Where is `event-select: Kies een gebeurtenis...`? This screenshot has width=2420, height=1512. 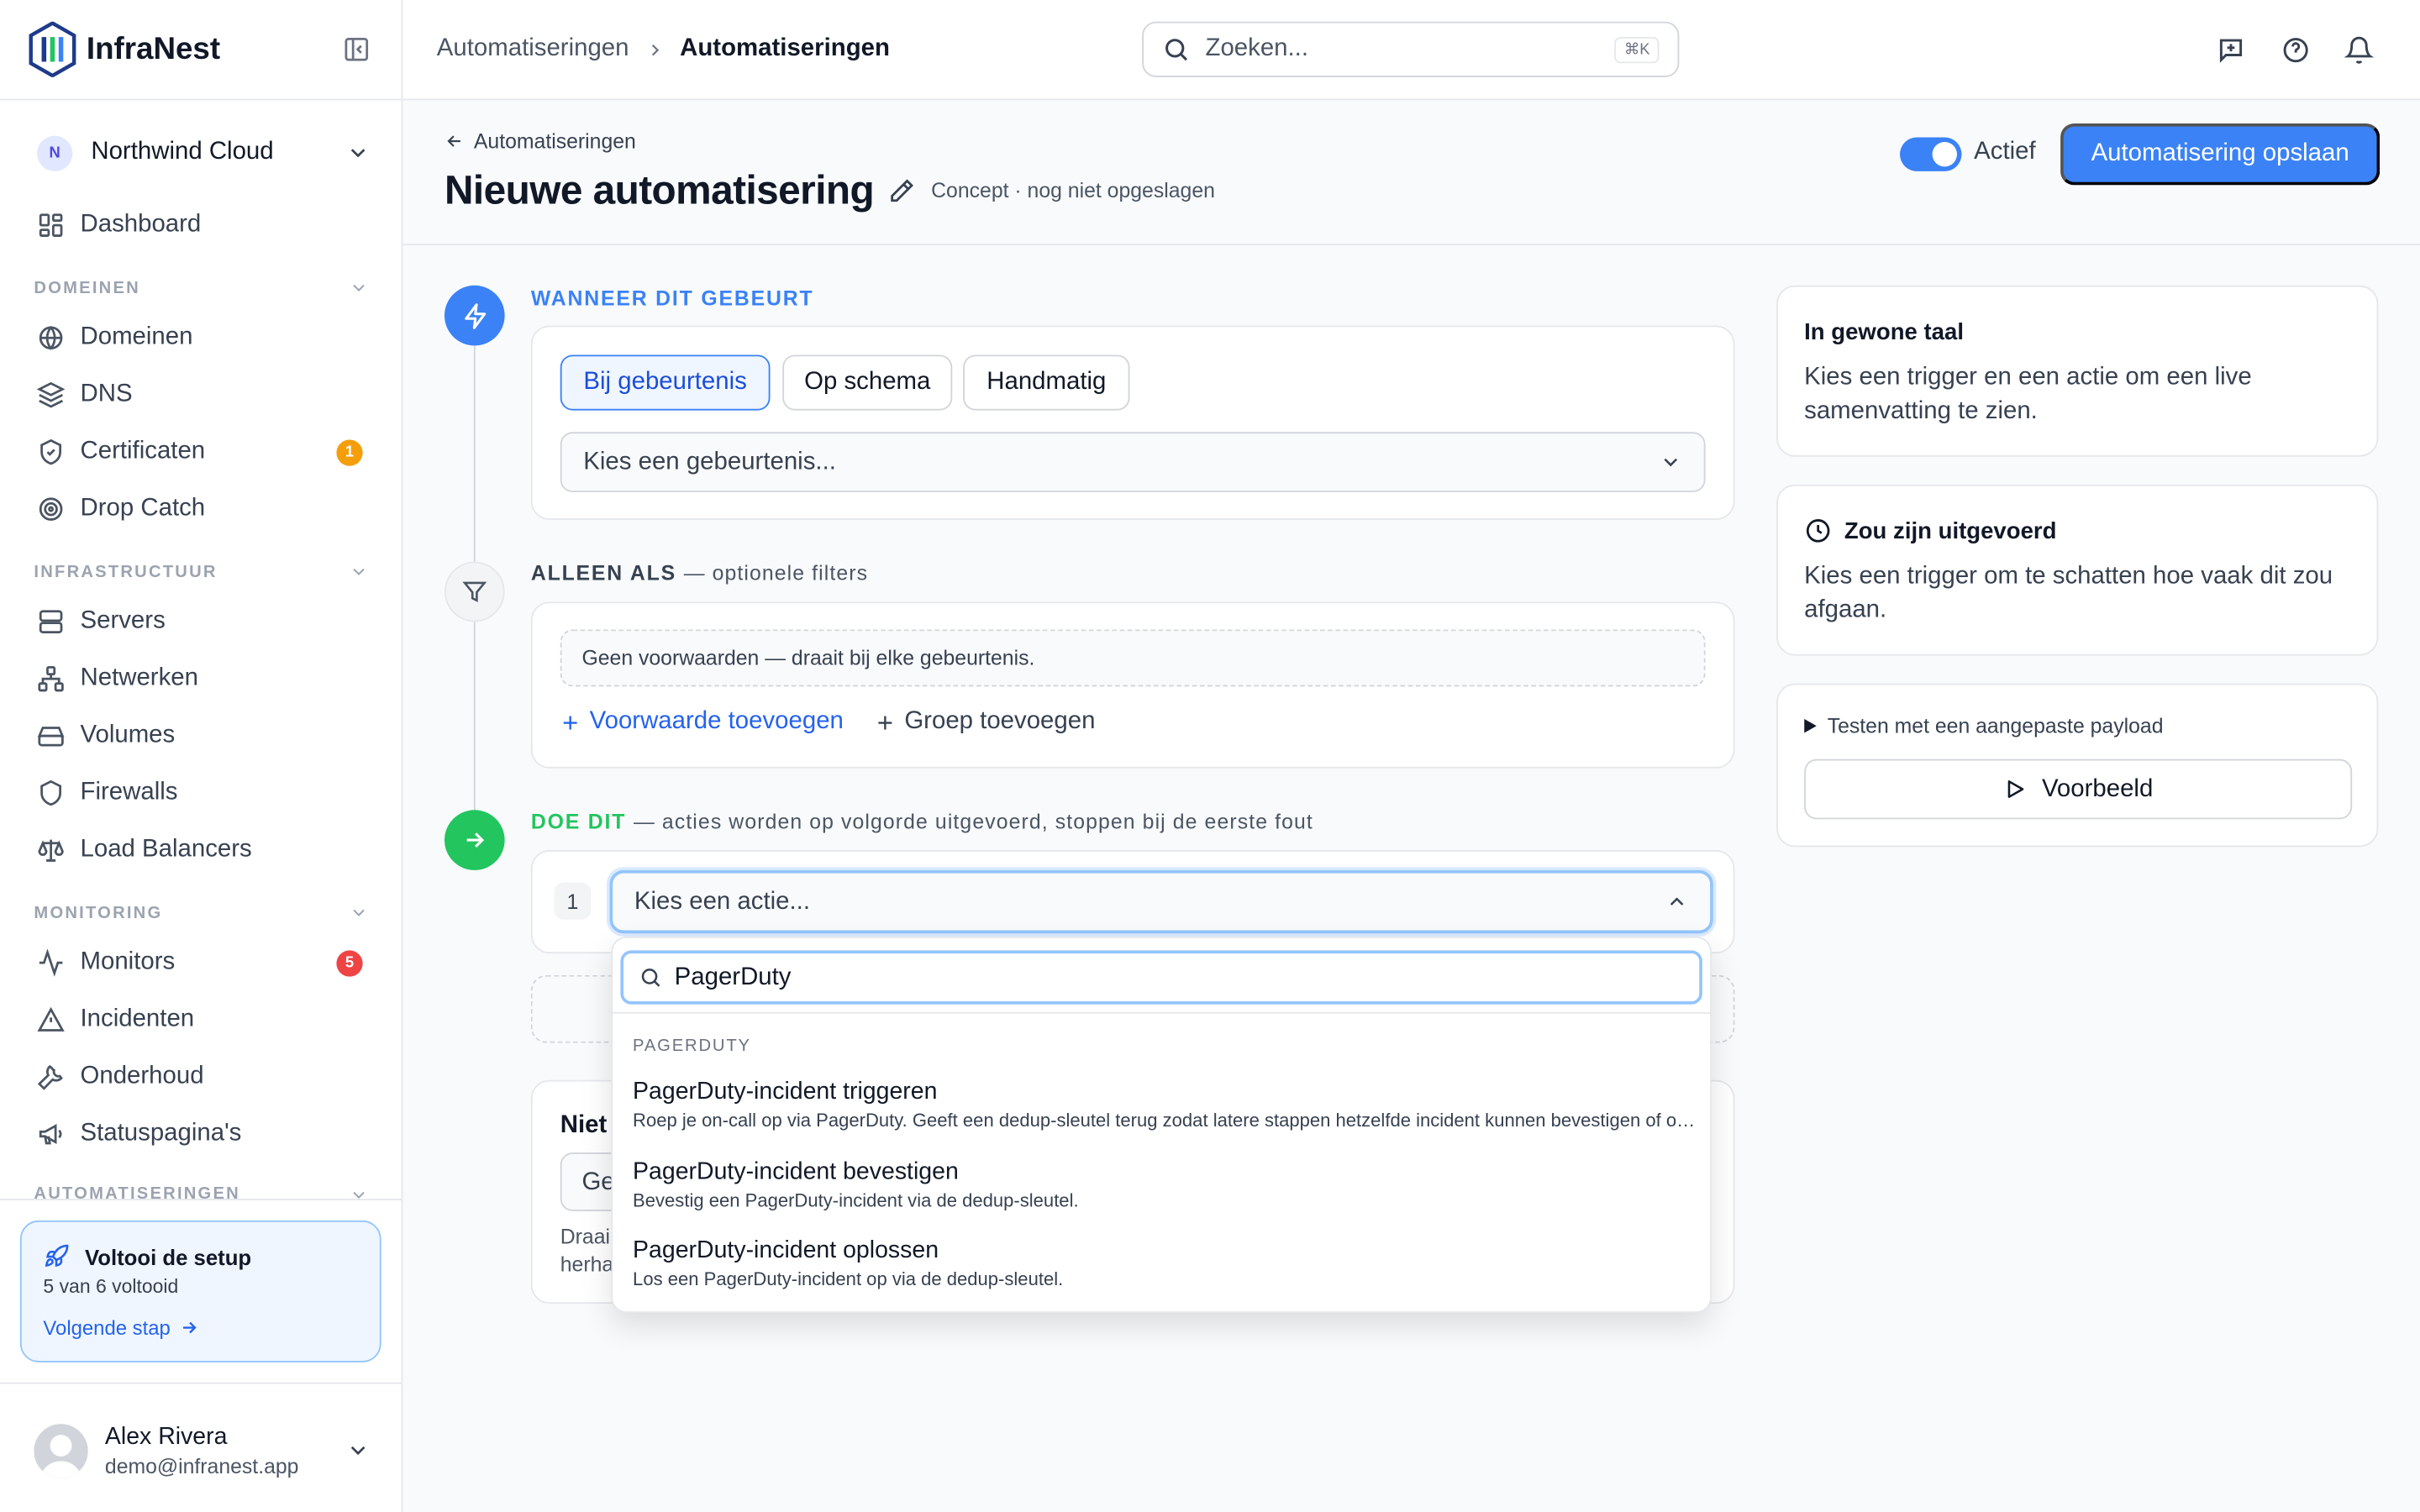 event-select: Kies een gebeurtenis... is located at coordinates (1133, 462).